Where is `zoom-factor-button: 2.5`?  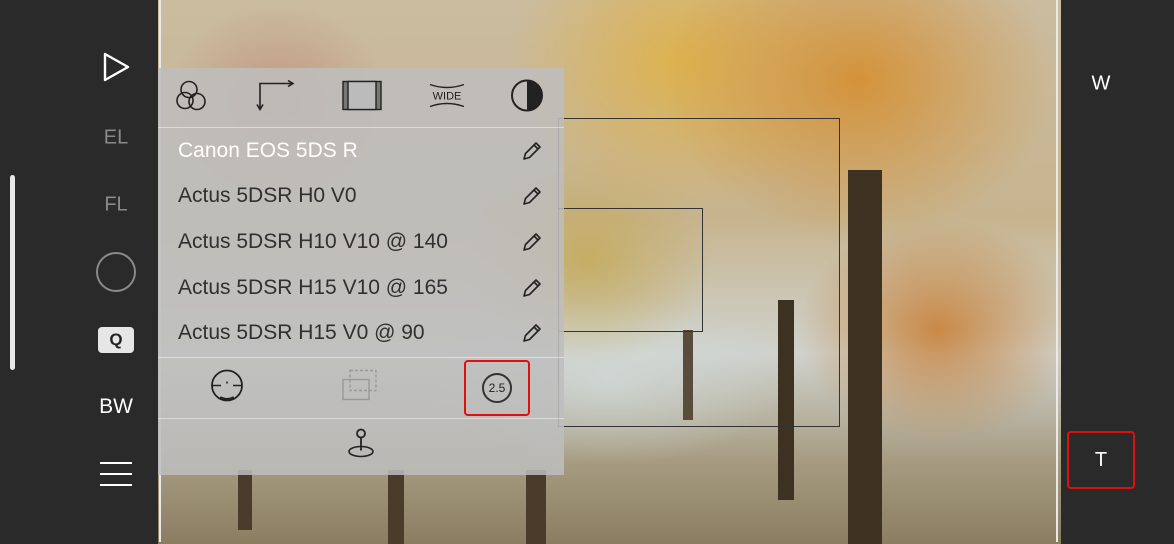
zoom-factor-button: 2.5 is located at coordinates (497, 388).